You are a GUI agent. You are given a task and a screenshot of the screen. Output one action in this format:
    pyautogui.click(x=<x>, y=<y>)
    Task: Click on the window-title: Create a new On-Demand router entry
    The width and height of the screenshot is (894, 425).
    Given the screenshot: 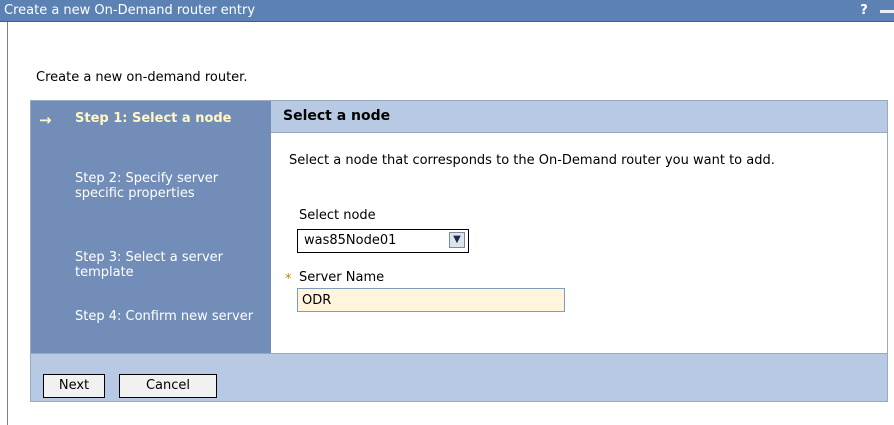 What is the action you would take?
    pyautogui.click(x=130, y=10)
    